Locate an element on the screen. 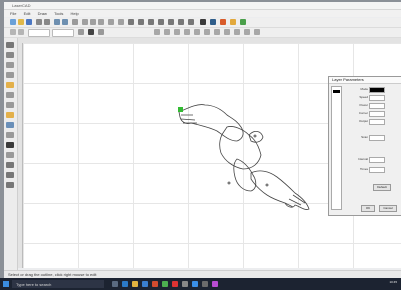 This screenshot has width=401, height=290. align-bottom-icon is located at coordinates (197, 32).